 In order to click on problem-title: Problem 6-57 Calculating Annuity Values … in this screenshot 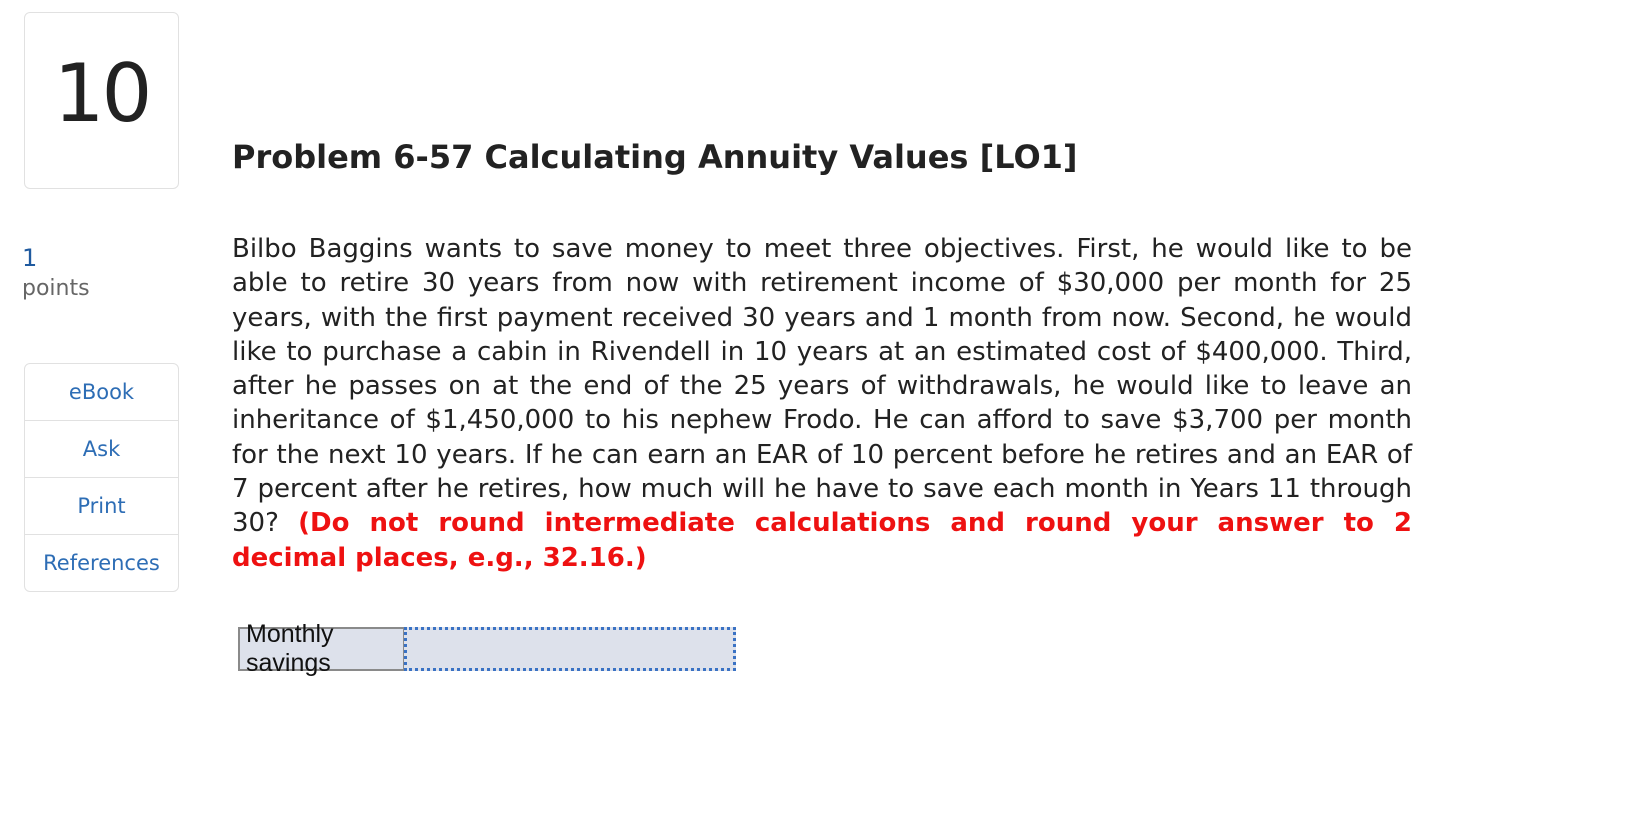, I will do `click(655, 157)`.